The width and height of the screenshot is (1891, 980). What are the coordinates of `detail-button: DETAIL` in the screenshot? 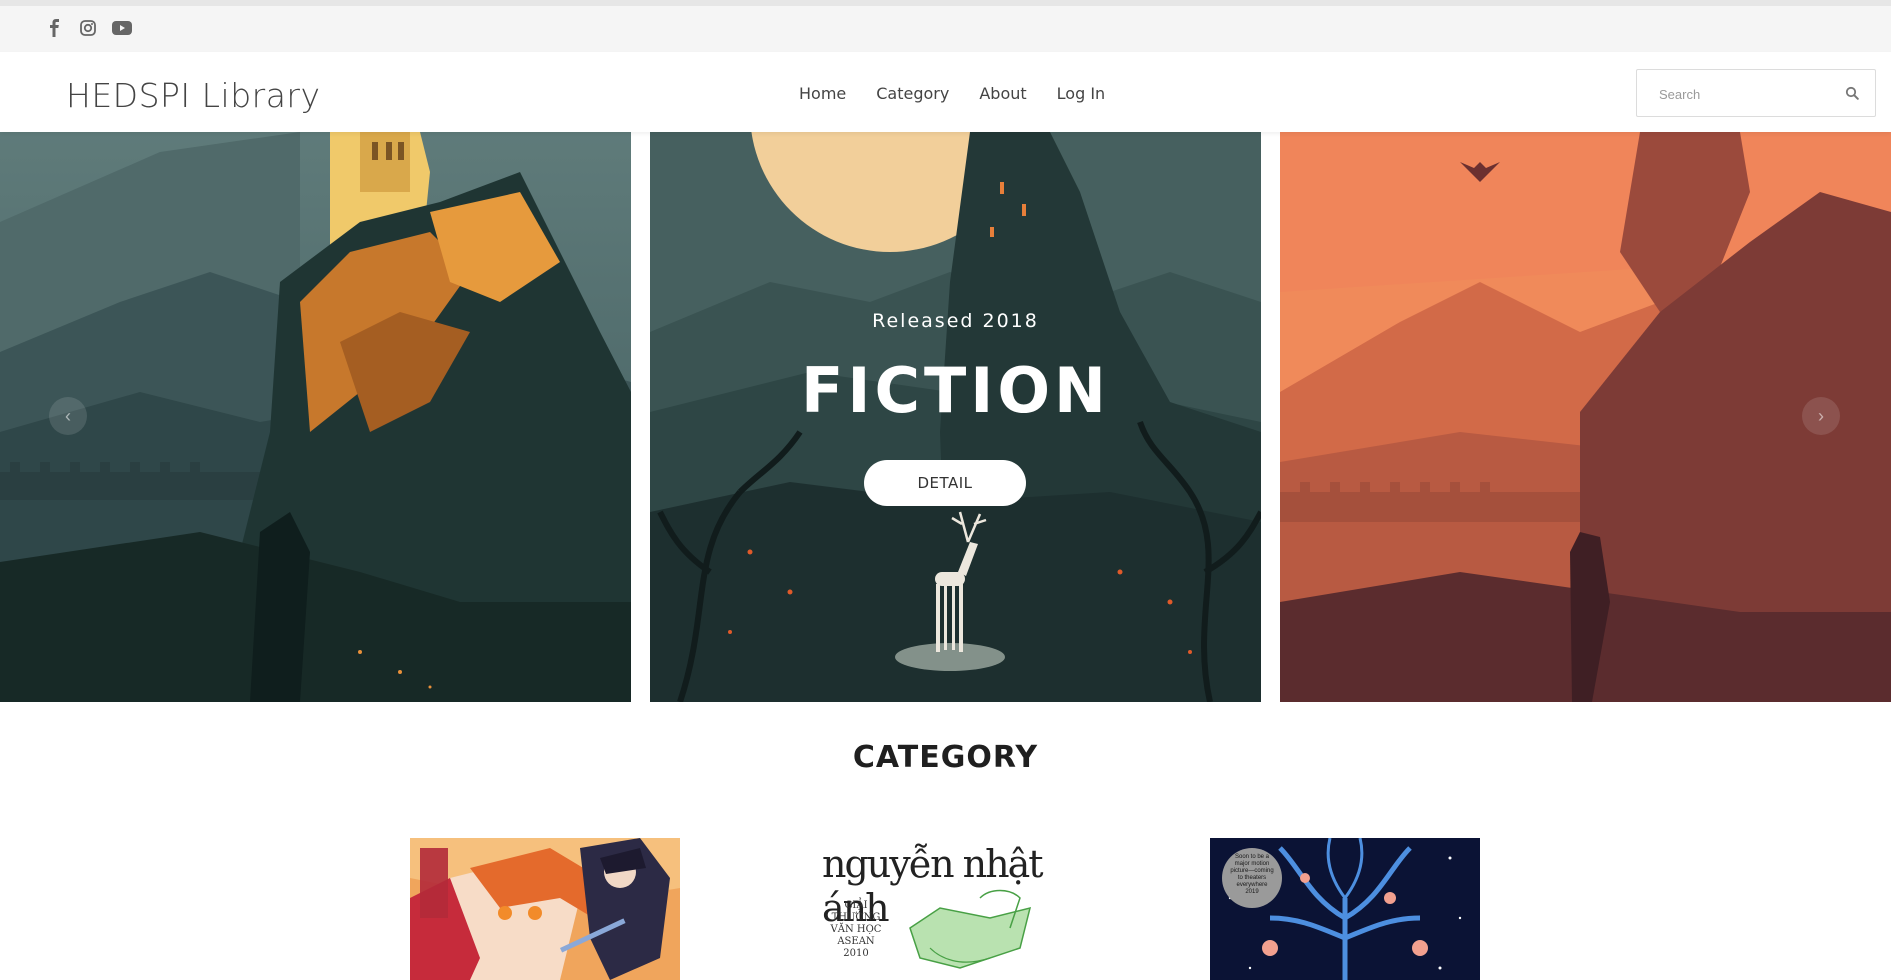 It's located at (945, 483).